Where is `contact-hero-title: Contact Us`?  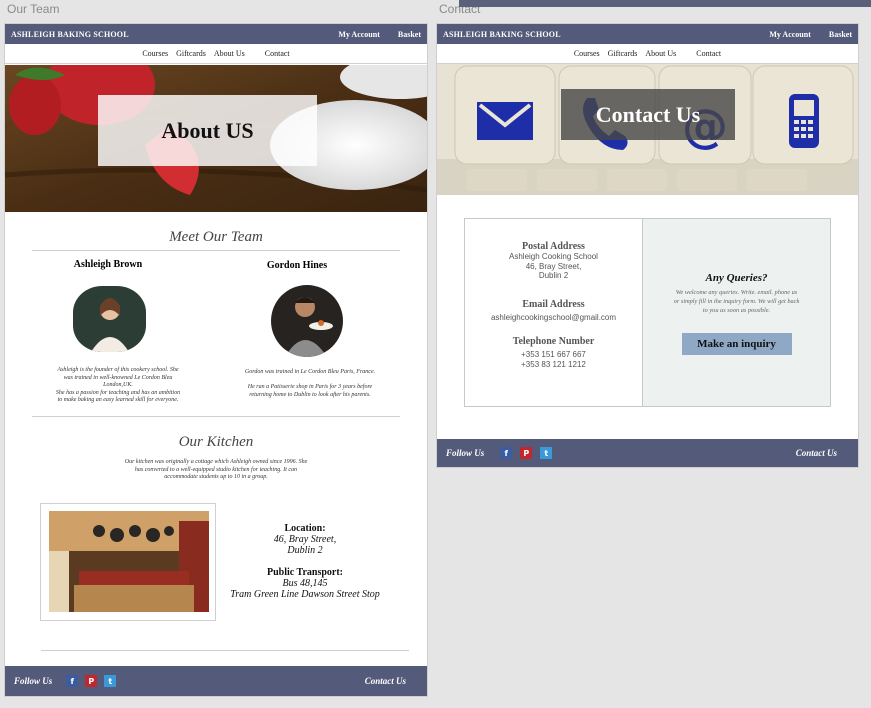
contact-hero-title: Contact Us is located at coordinates (648, 114).